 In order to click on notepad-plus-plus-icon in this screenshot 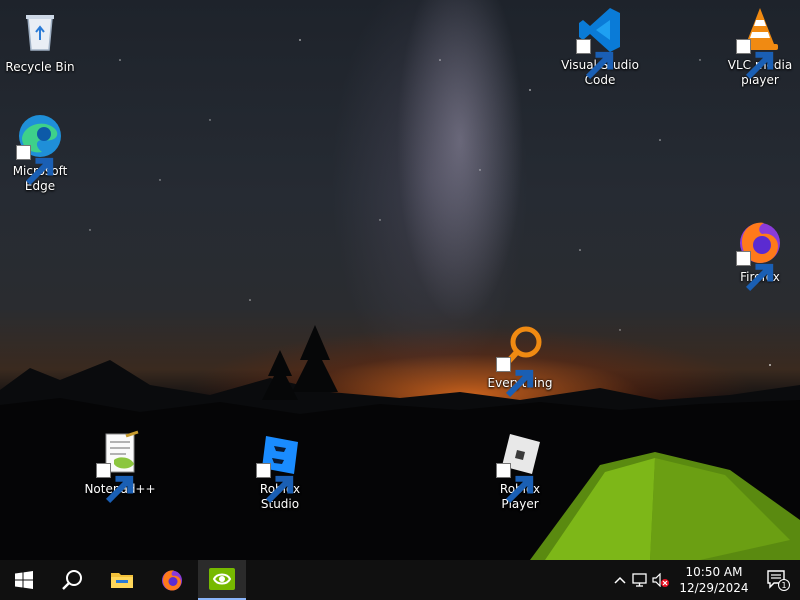, I will do `click(120, 467)`.